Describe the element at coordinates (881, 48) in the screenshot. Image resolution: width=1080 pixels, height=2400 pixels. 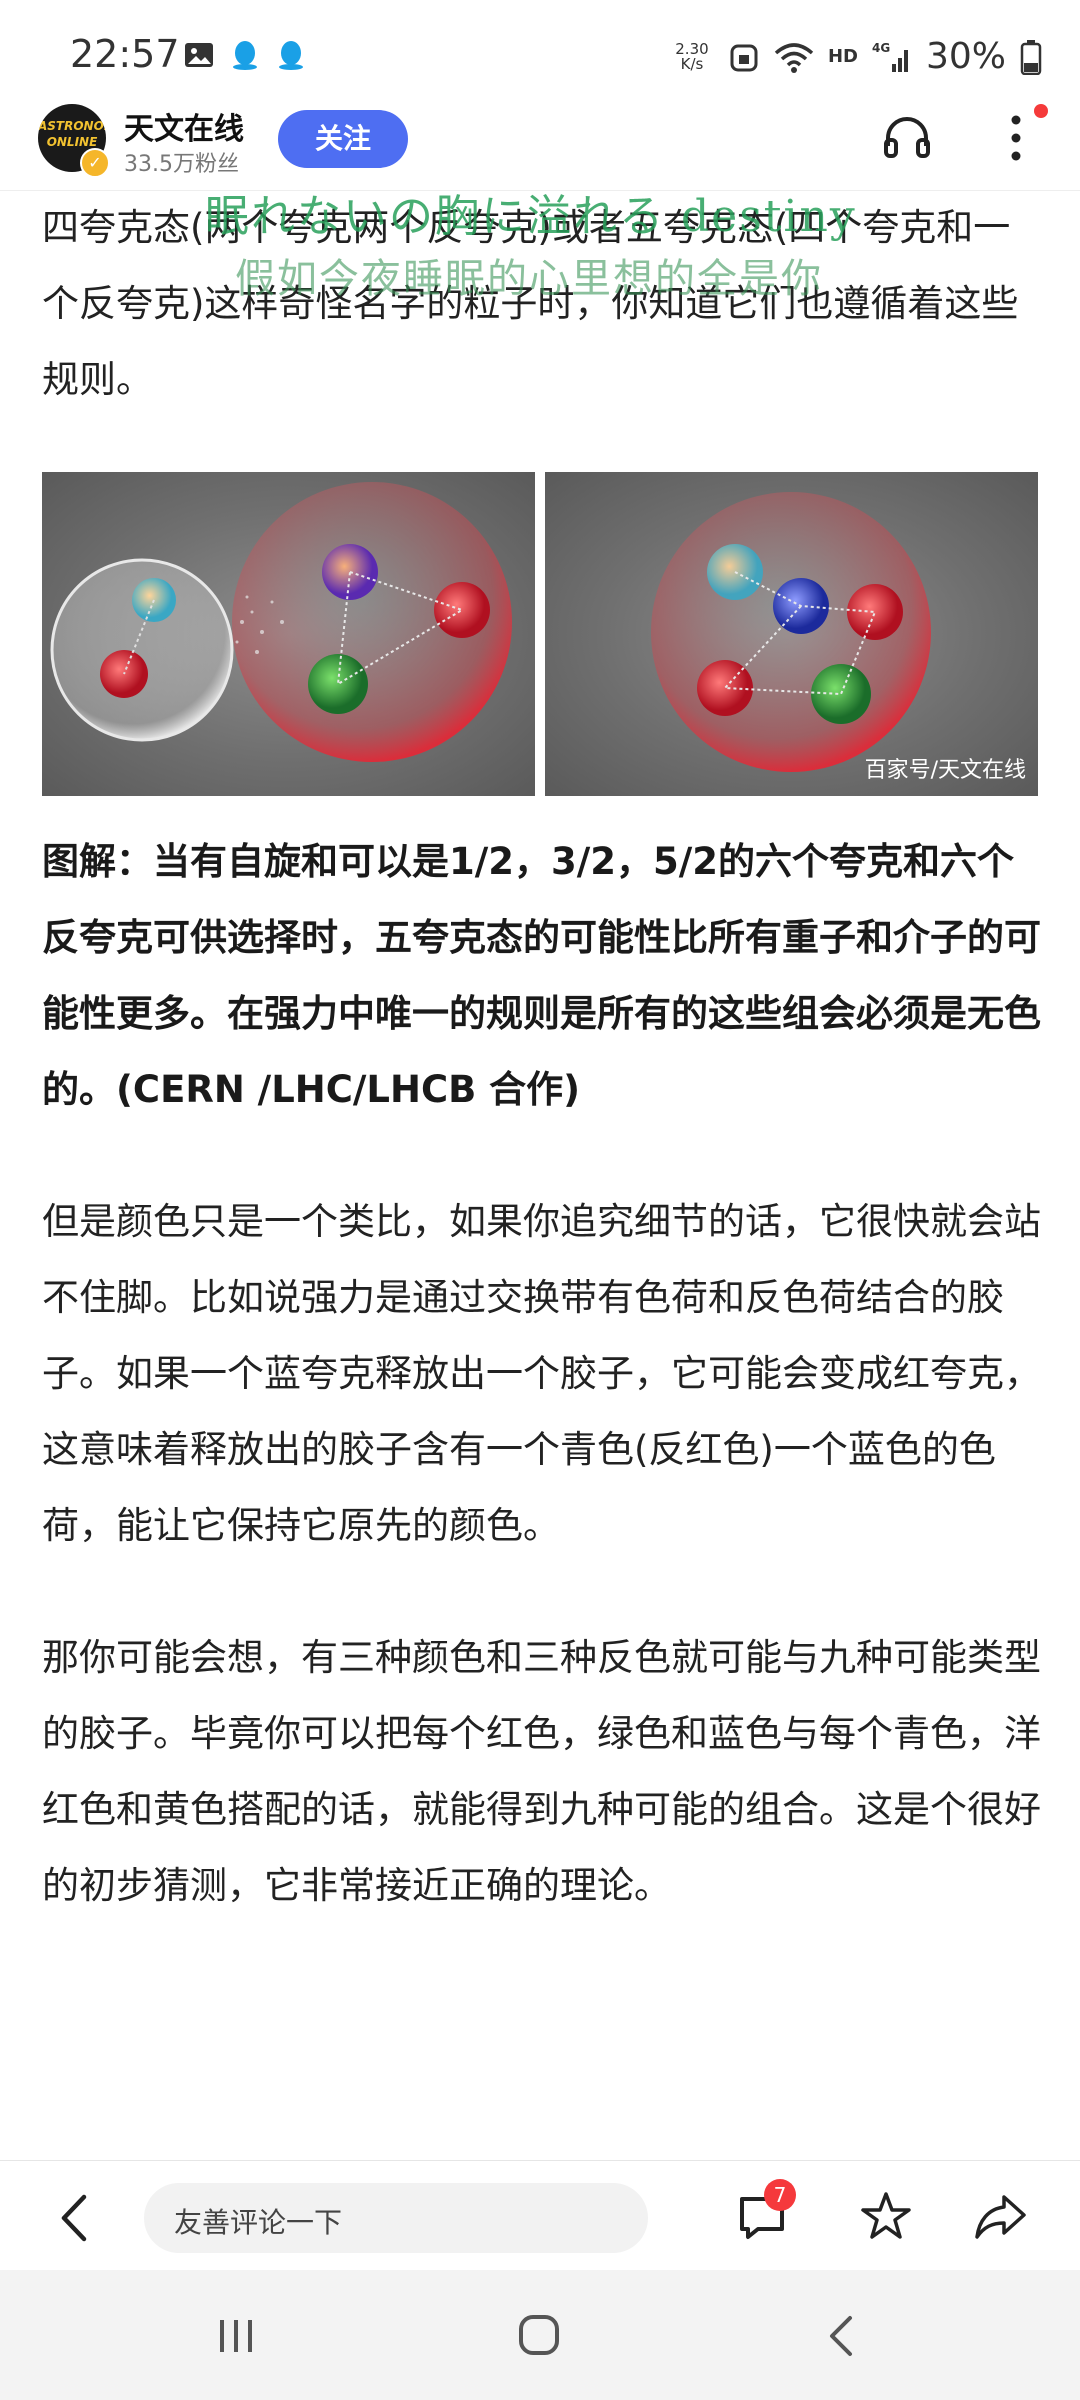
I see `svg-text: 4G` at that location.